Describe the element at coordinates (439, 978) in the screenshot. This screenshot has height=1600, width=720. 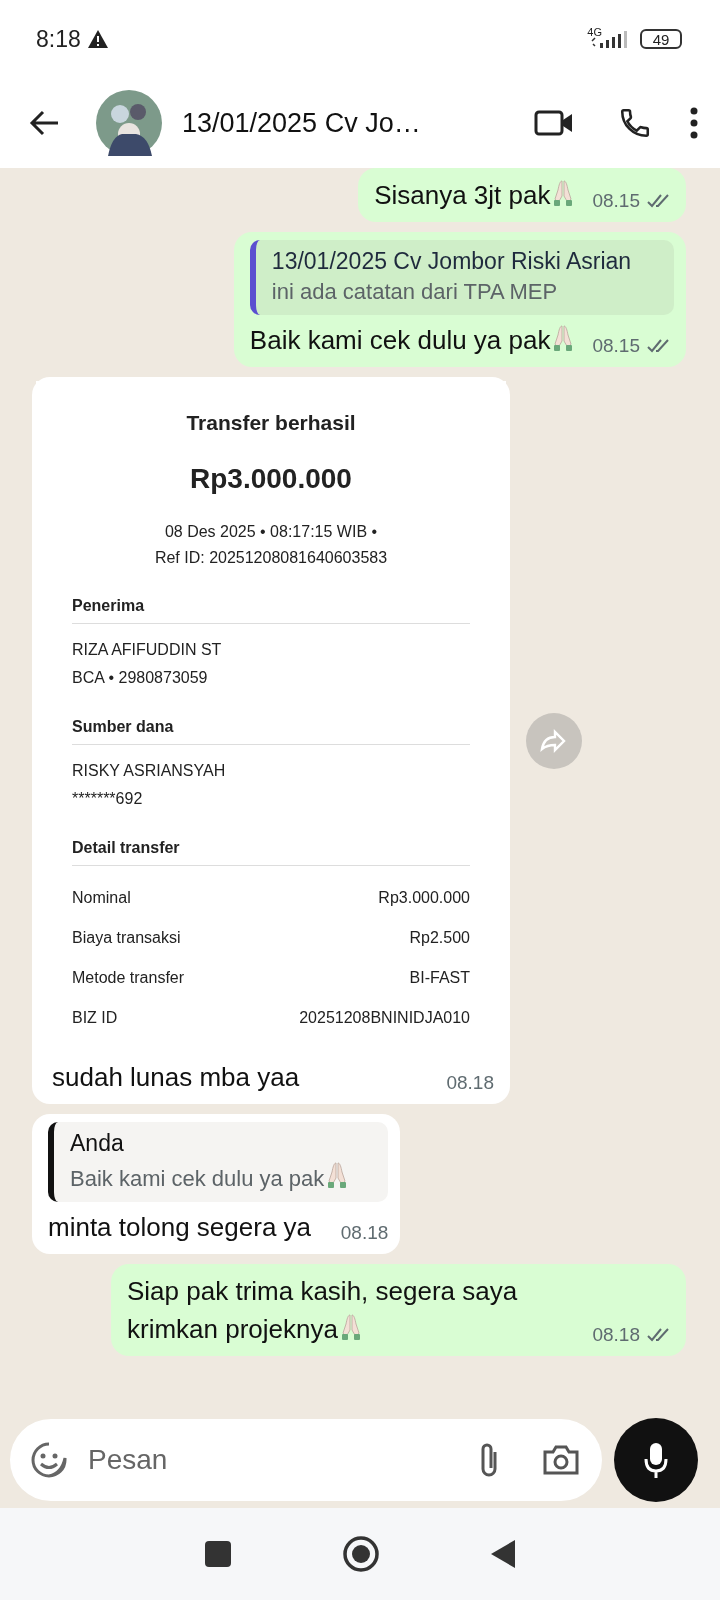
I see `detail-value: BI-FAST` at that location.